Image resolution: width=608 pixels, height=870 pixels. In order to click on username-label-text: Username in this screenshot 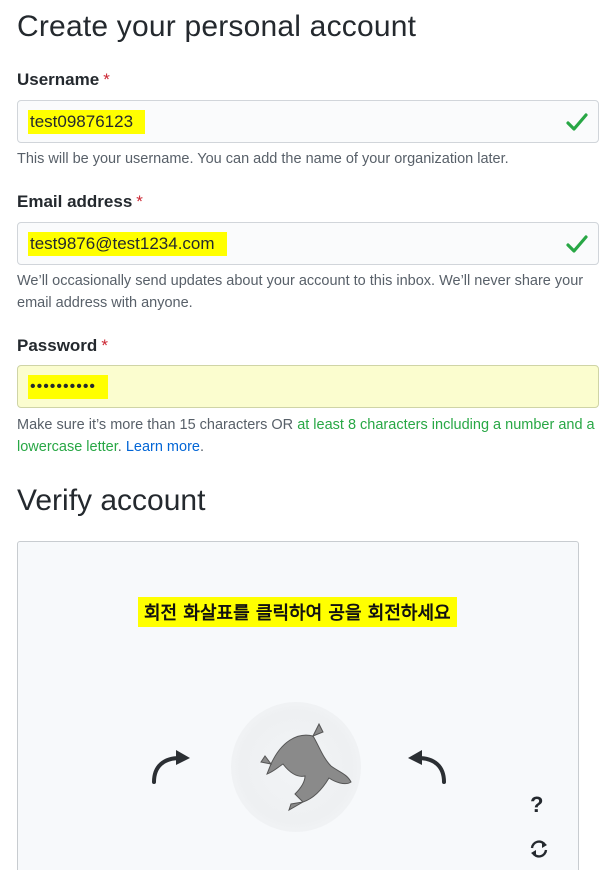, I will do `click(58, 79)`.